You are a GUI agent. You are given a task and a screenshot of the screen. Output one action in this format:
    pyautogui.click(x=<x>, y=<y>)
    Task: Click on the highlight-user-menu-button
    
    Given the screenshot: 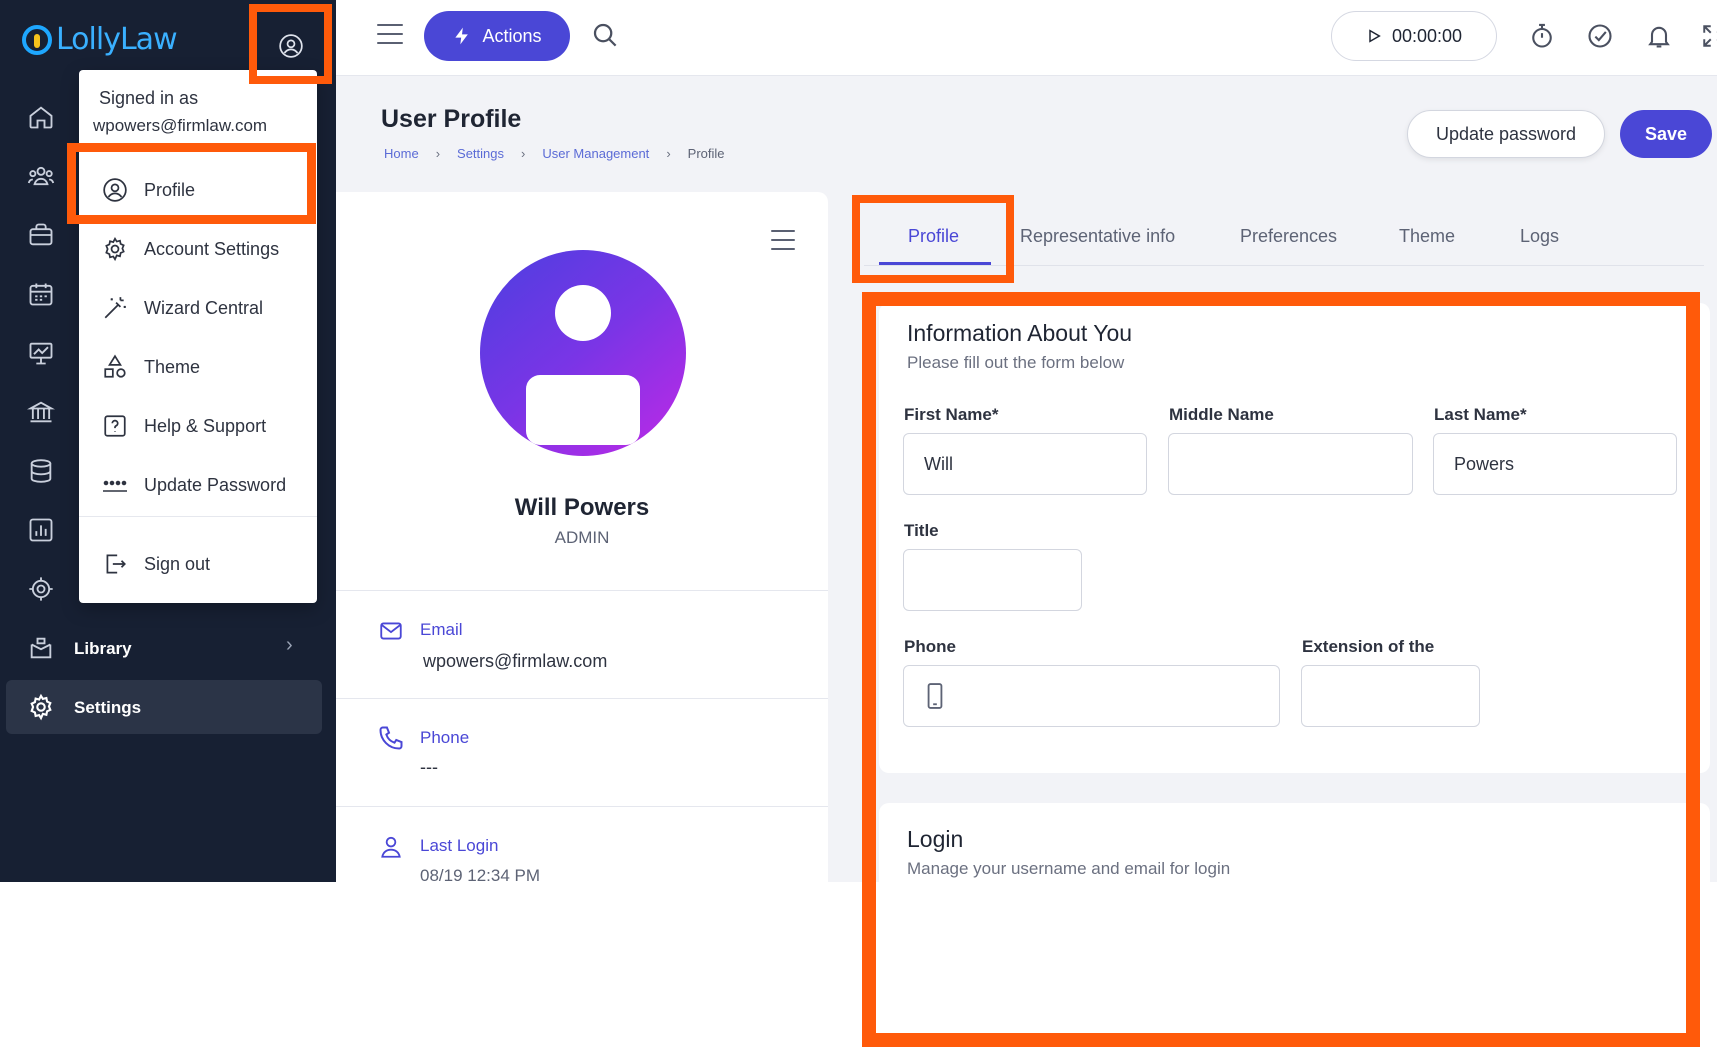 What is the action you would take?
    pyautogui.click(x=290, y=44)
    